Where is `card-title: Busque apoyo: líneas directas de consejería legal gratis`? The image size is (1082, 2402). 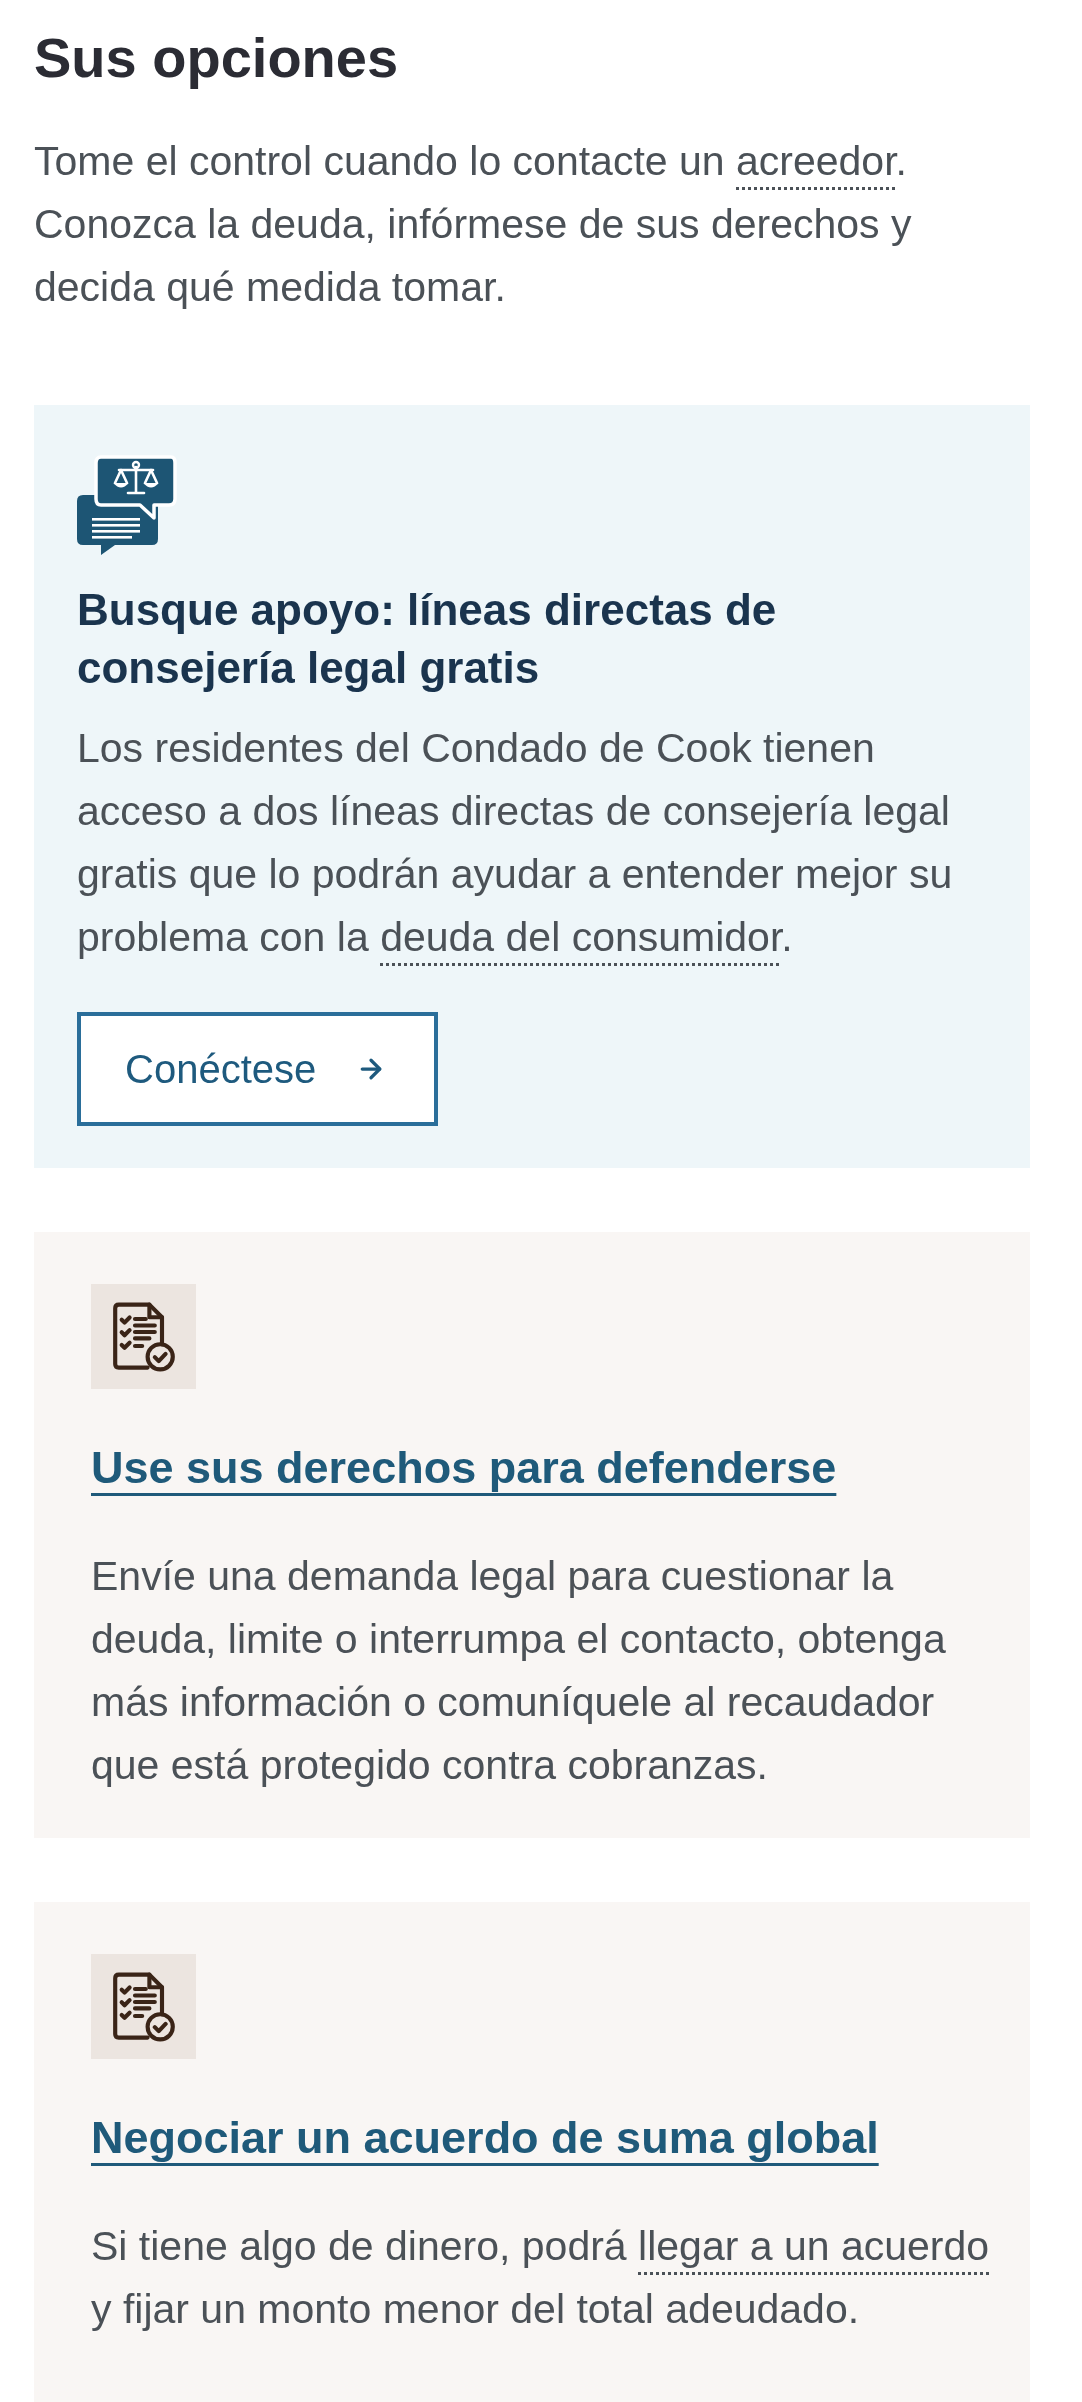
card-title: Busque apoyo: líneas directas de consejería legal gratis is located at coordinates (427, 639).